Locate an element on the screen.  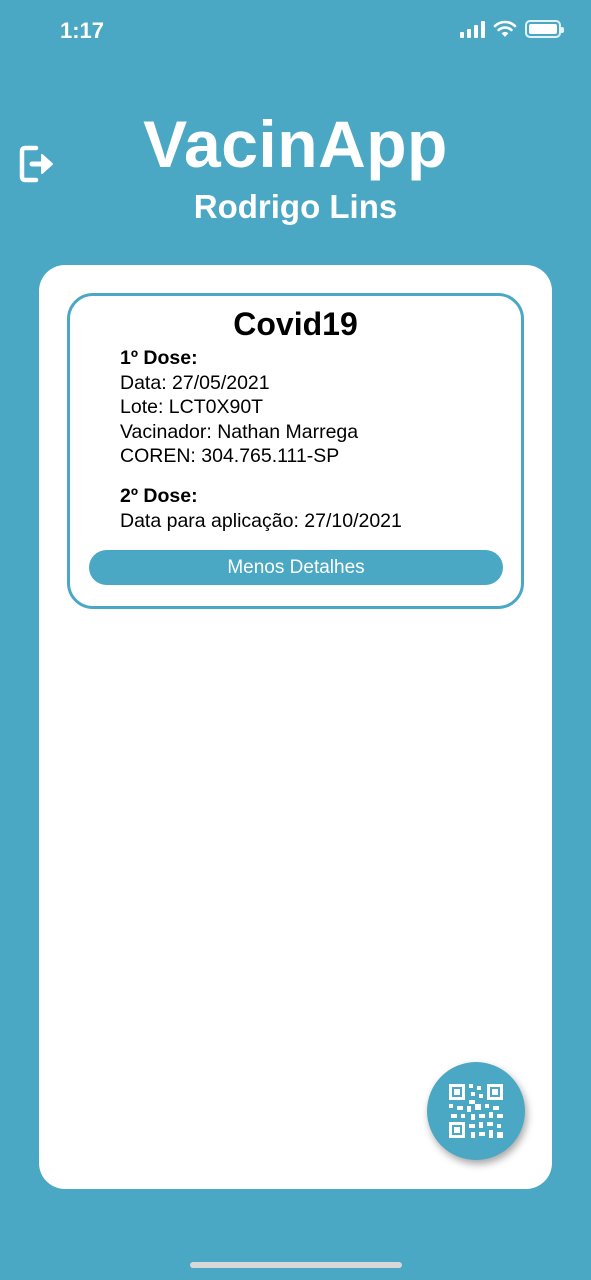
dose2-heading: 2º Dose: is located at coordinates (159, 496).